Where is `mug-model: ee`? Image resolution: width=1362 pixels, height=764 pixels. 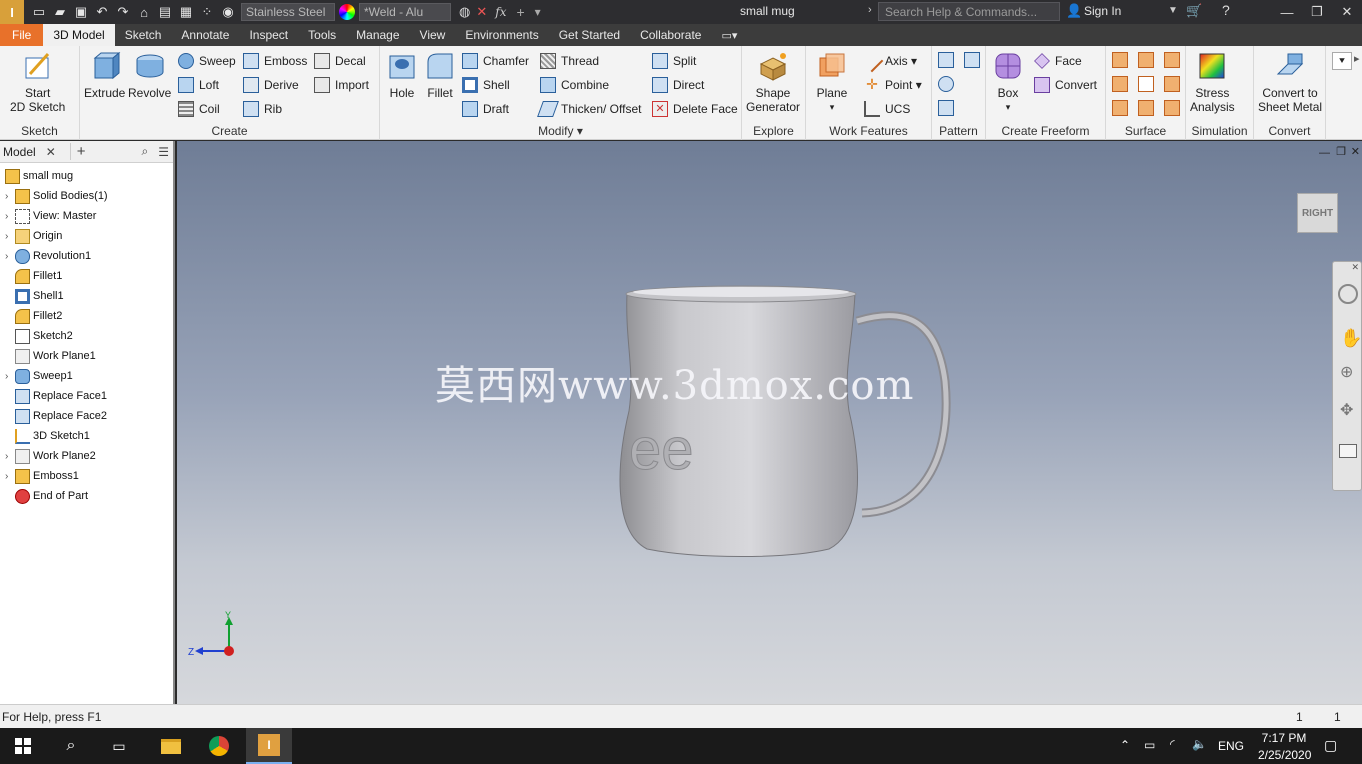
mug-model: ee is located at coordinates (782, 423).